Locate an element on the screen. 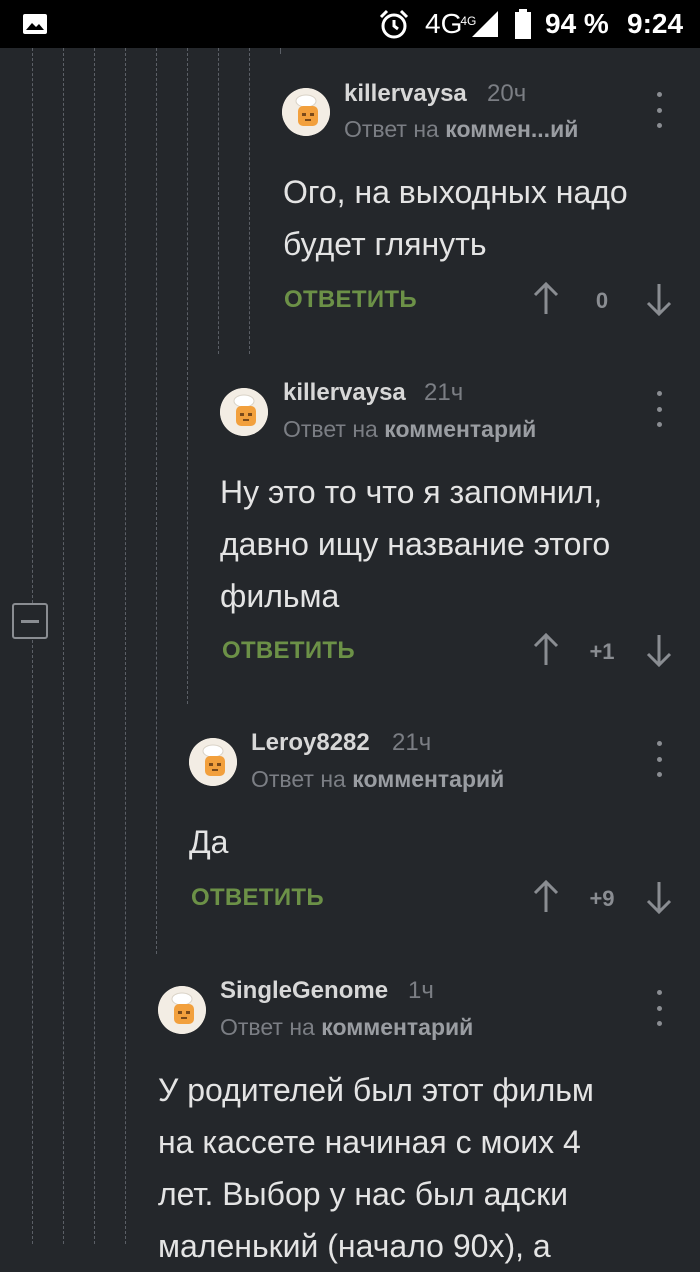 This screenshot has width=700, height=1272. collapse-icon is located at coordinates (30, 621).